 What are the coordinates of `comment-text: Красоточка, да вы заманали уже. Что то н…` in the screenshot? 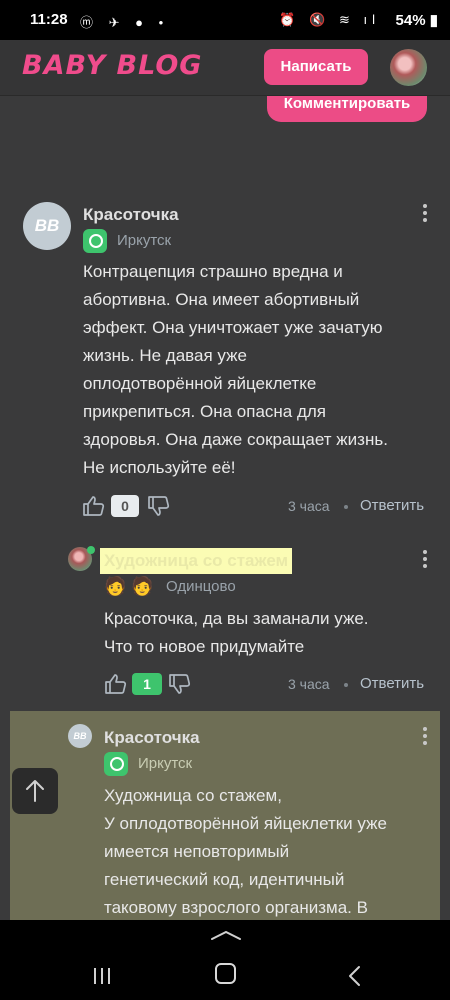 It's located at (236, 632).